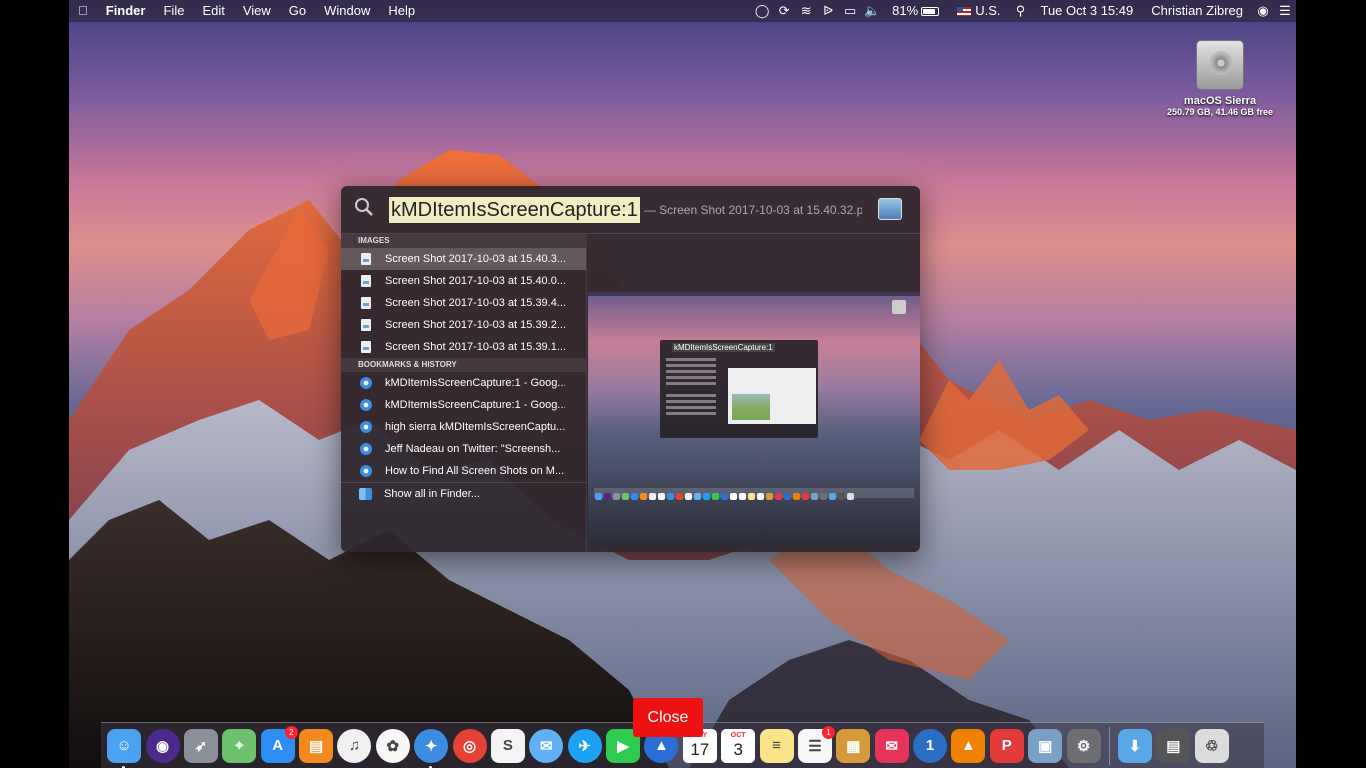 The height and width of the screenshot is (768, 1366). I want to click on reminders-icon: ☰, so click(815, 746).